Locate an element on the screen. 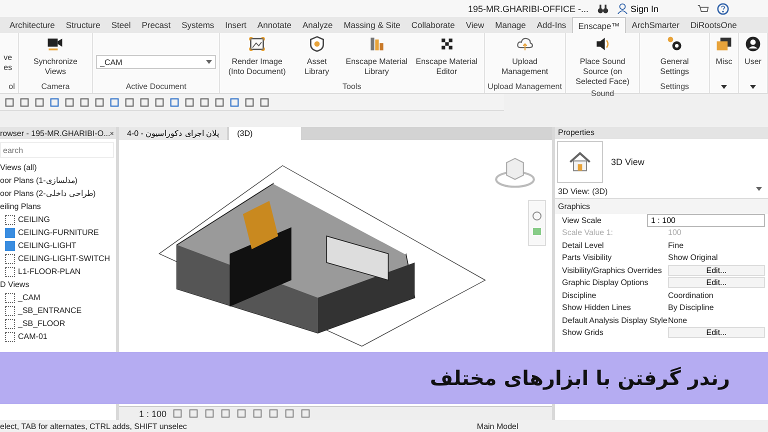  tree-item: _SB_FLOOR is located at coordinates (42, 323).